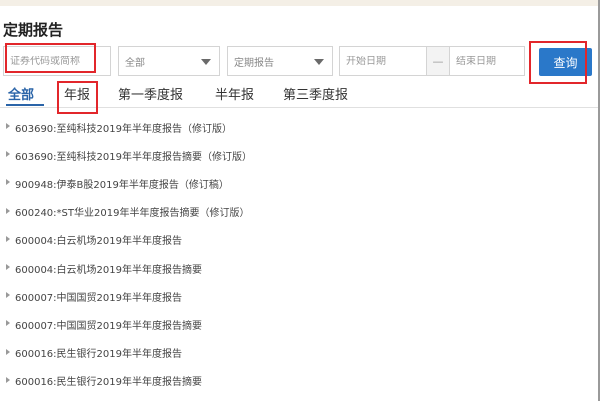 Image resolution: width=600 pixels, height=401 pixels. Describe the element at coordinates (300, 3) in the screenshot. I see `top-strip` at that location.